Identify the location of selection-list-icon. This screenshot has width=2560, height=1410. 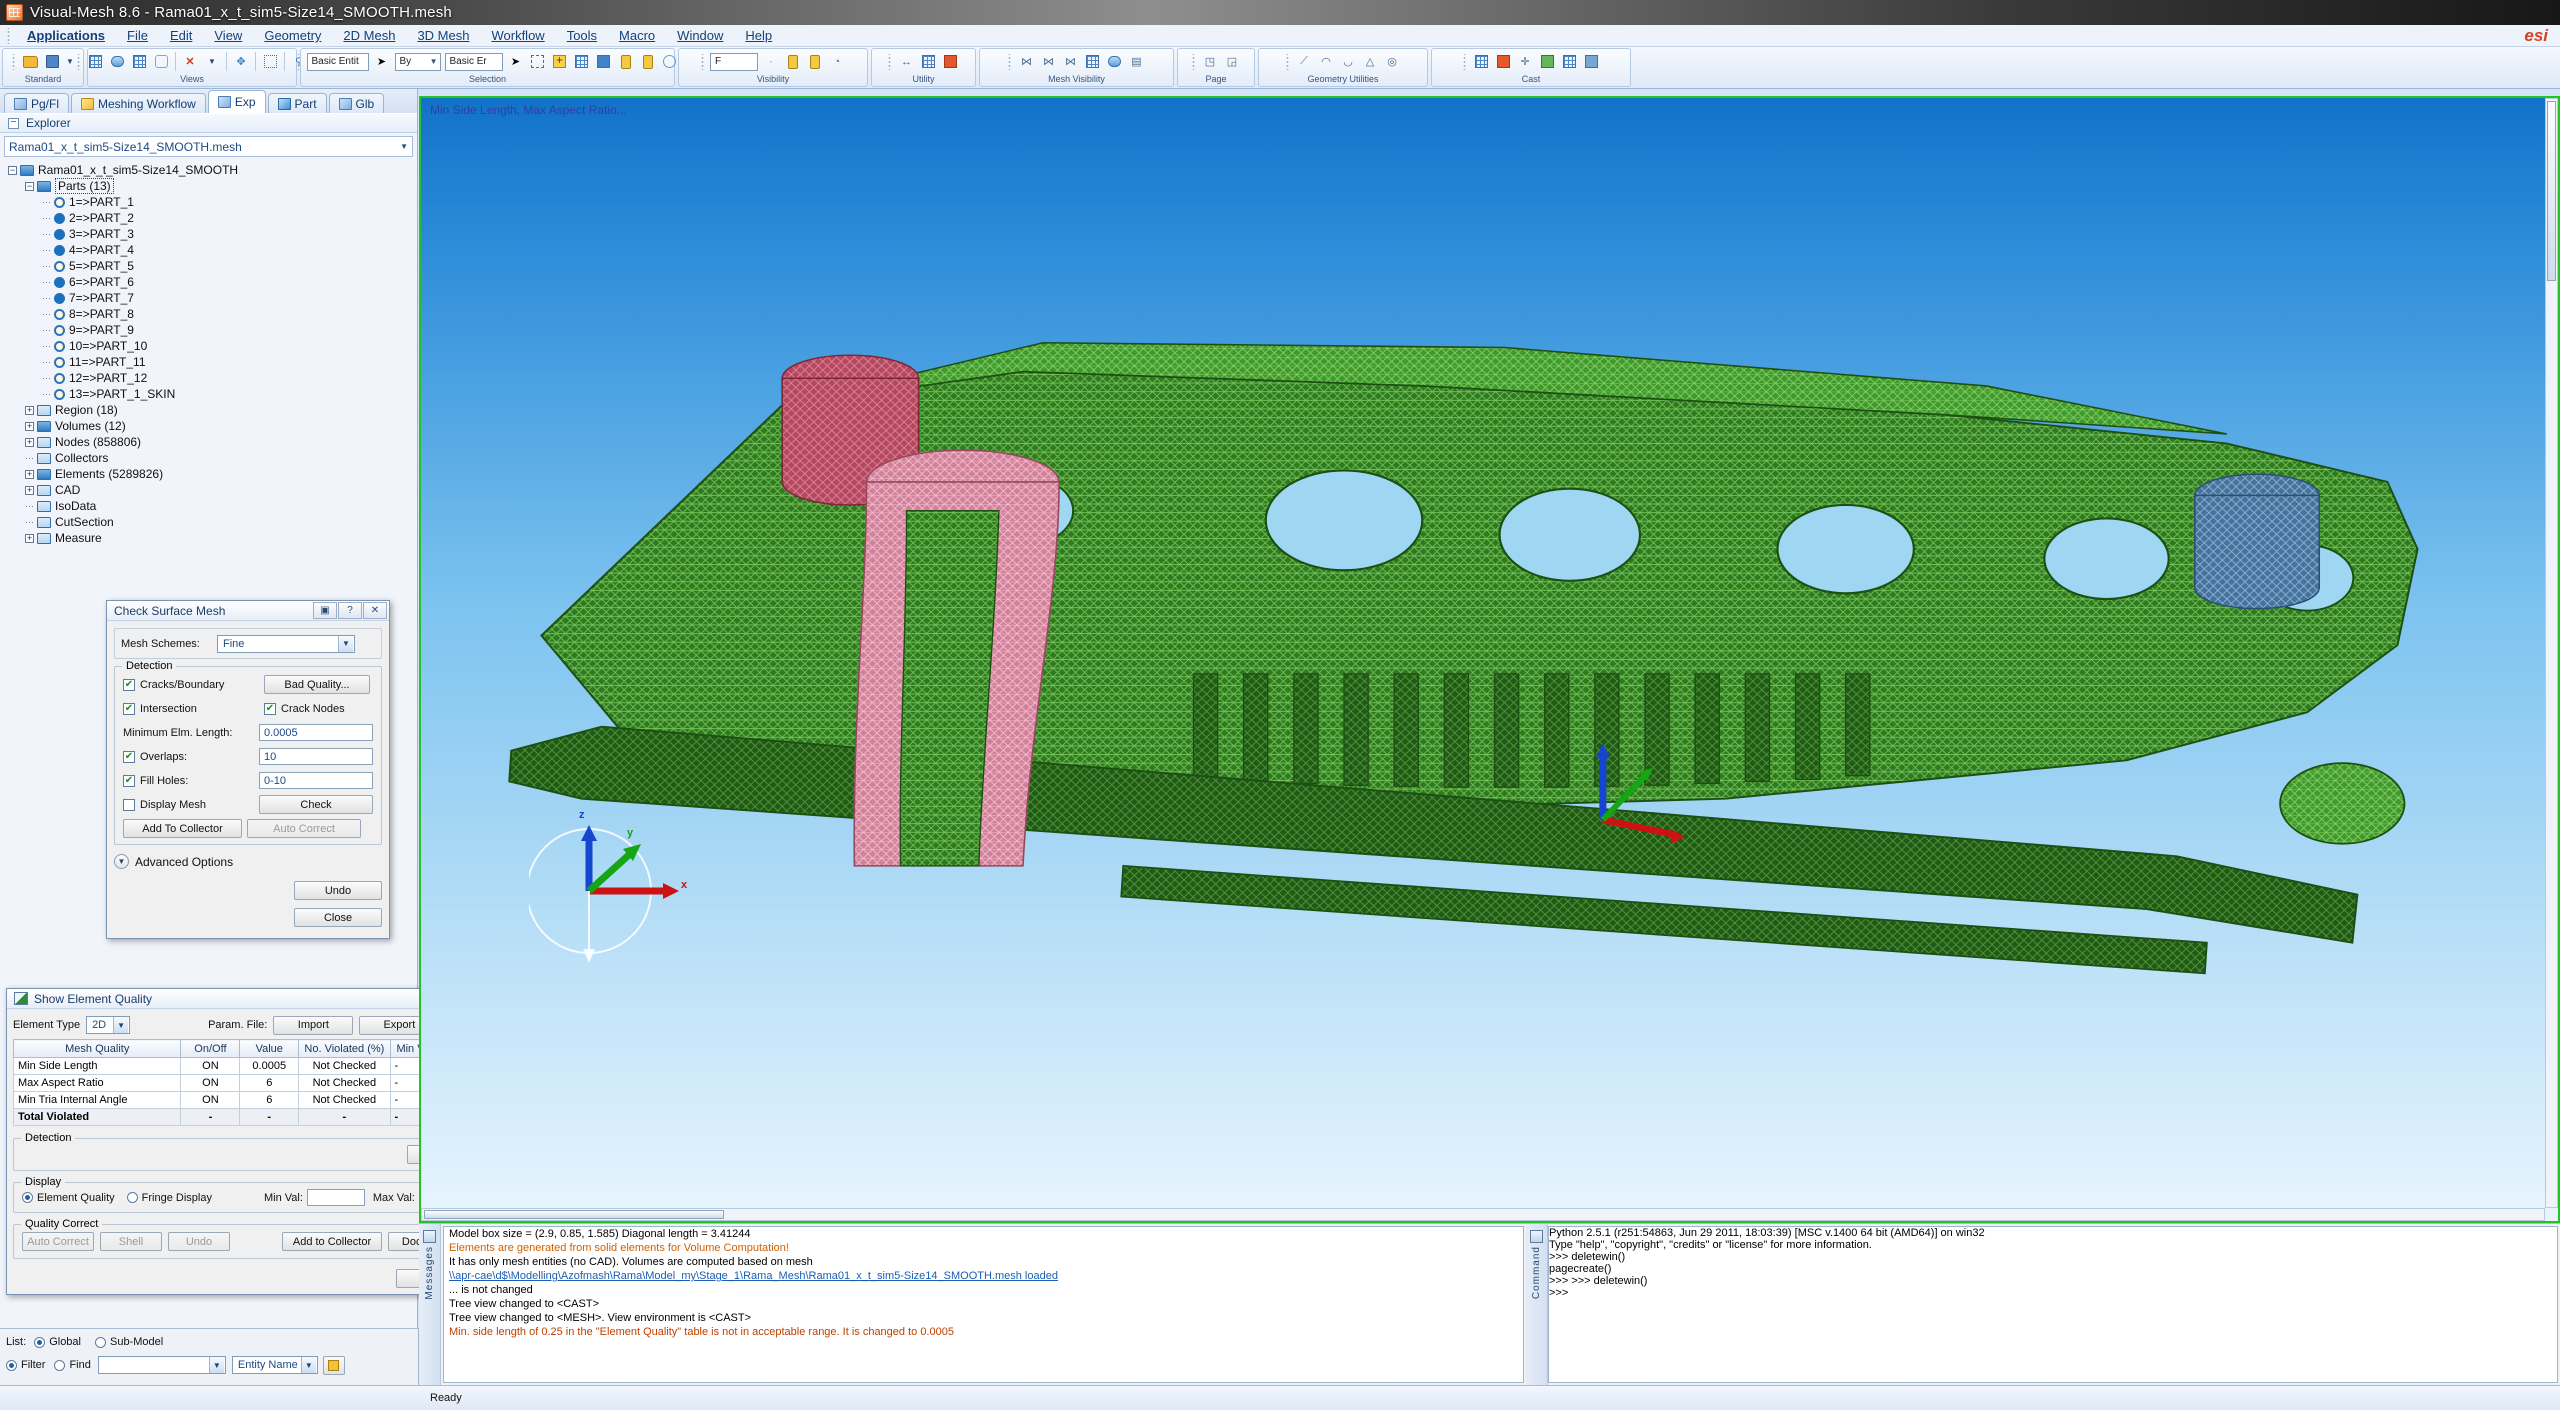
(604, 62).